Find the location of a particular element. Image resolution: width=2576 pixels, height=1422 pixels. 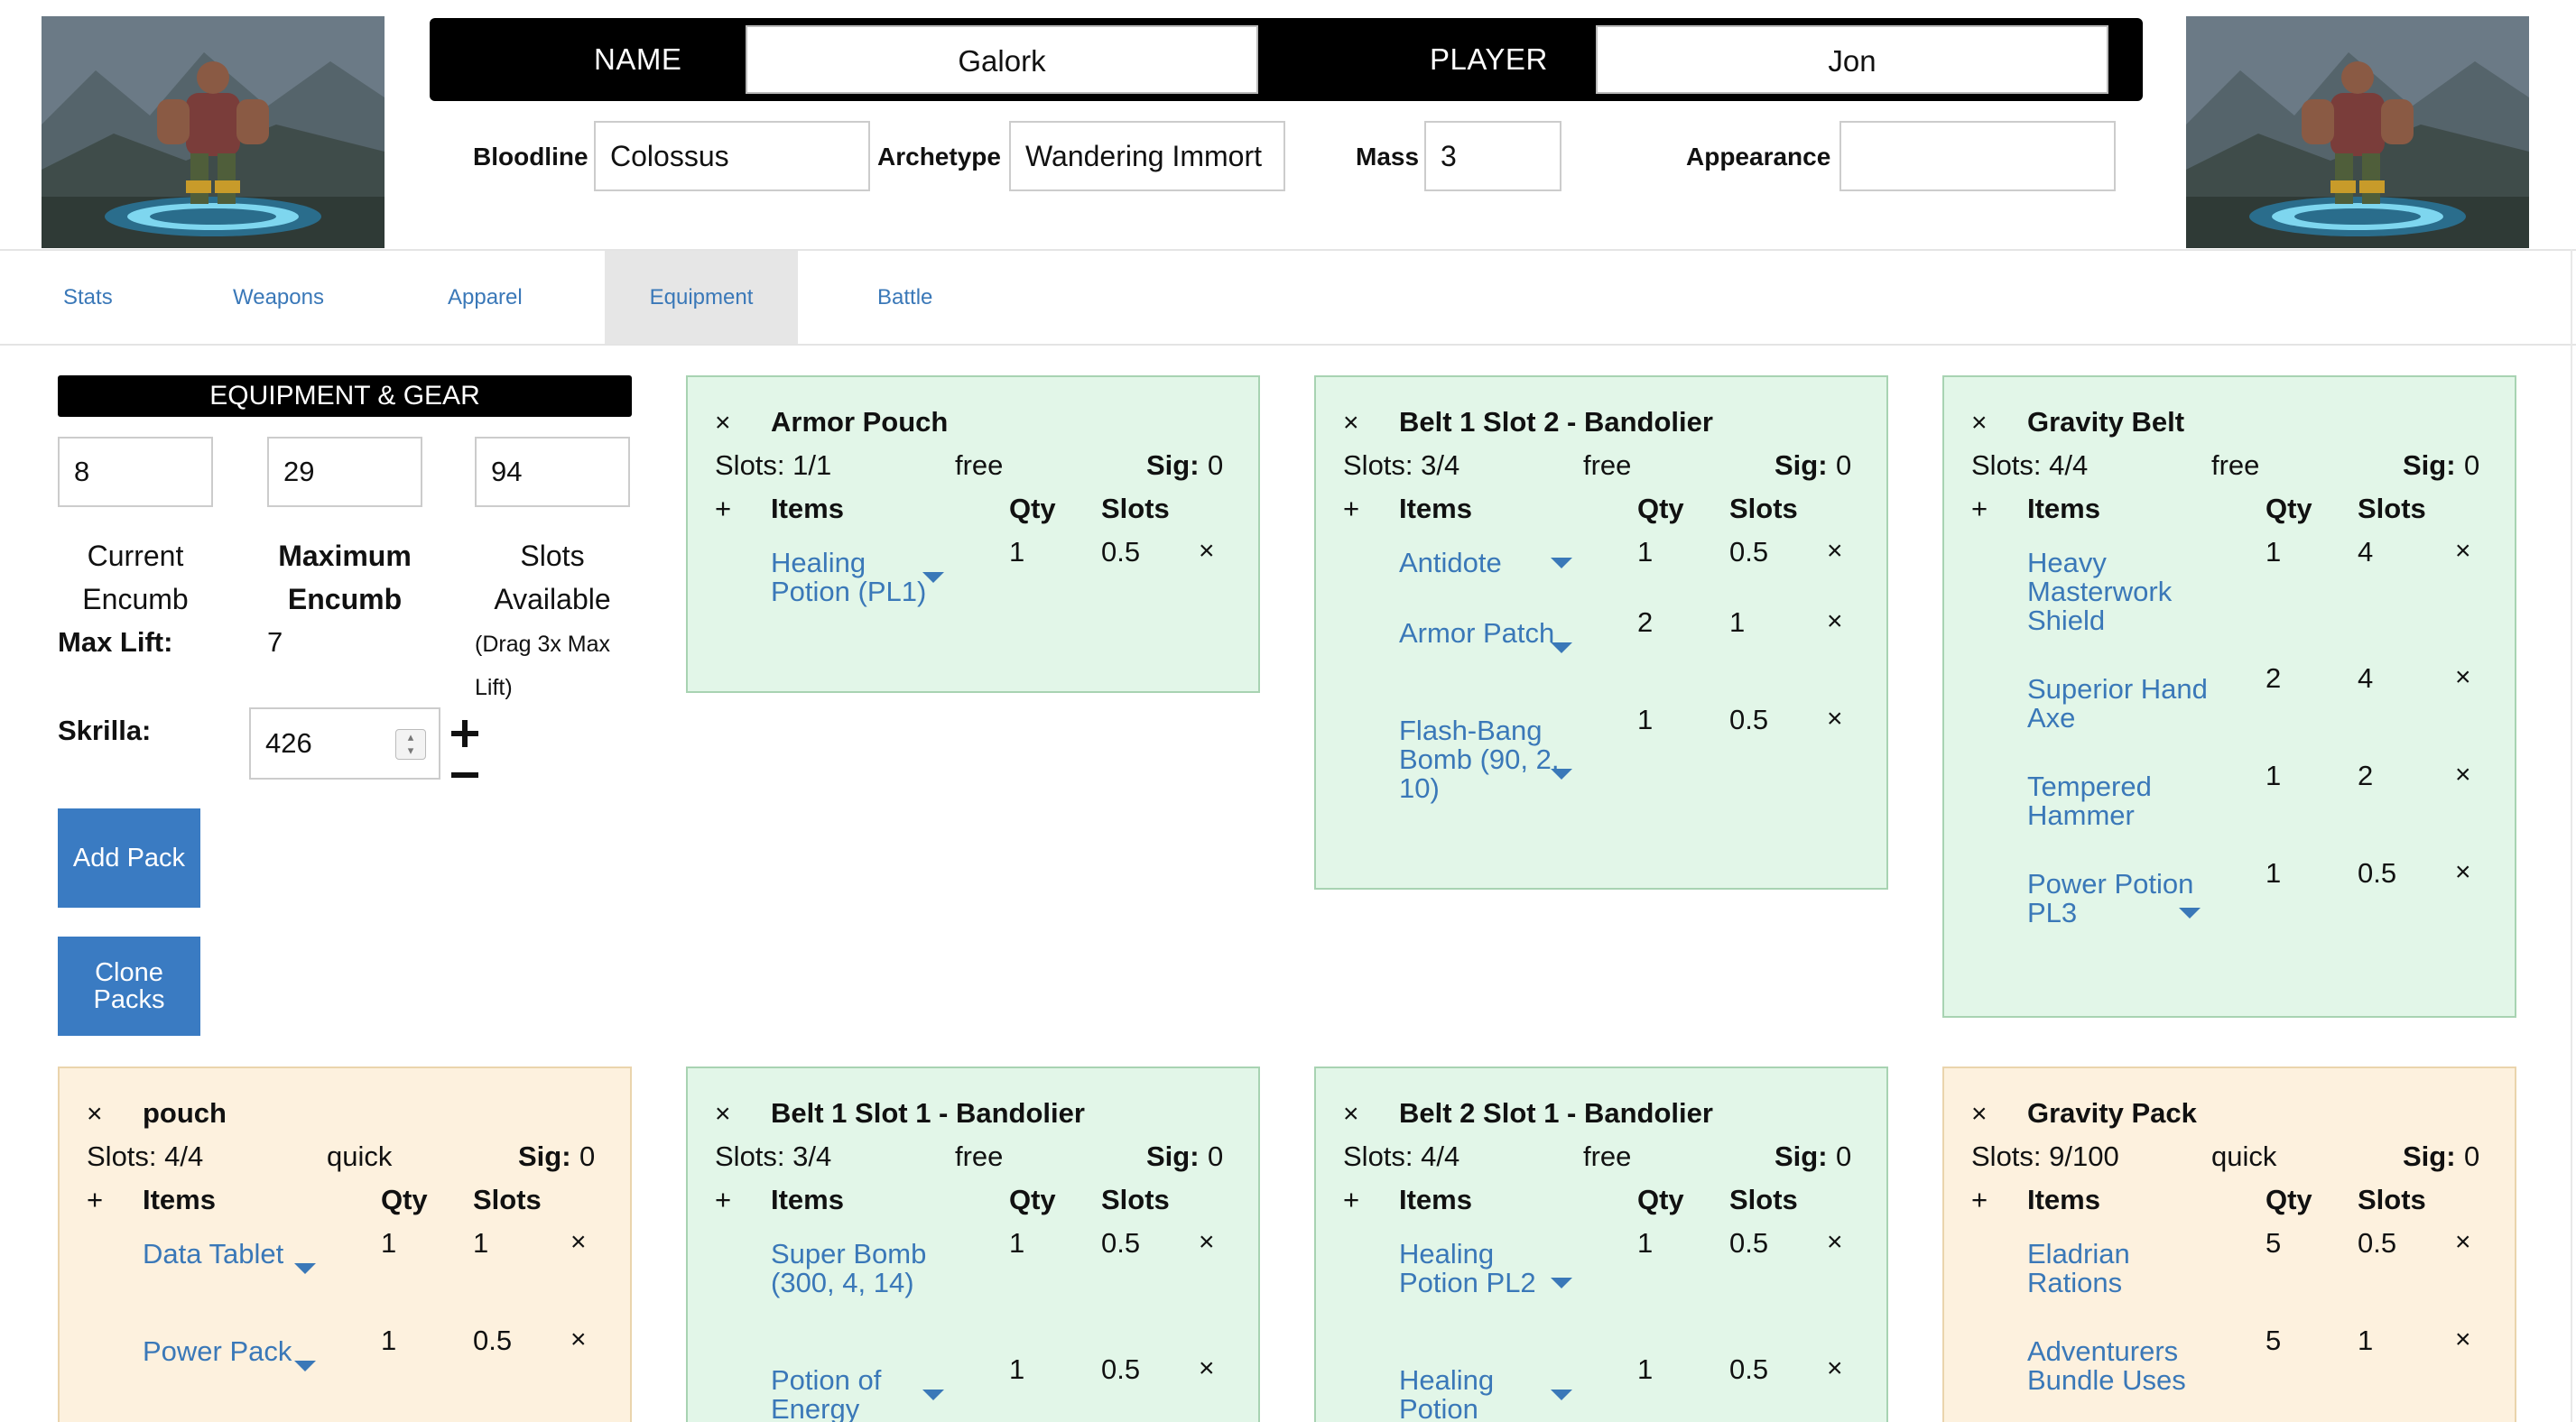

archetype-input: Wandering Immort is located at coordinates (1147, 156).